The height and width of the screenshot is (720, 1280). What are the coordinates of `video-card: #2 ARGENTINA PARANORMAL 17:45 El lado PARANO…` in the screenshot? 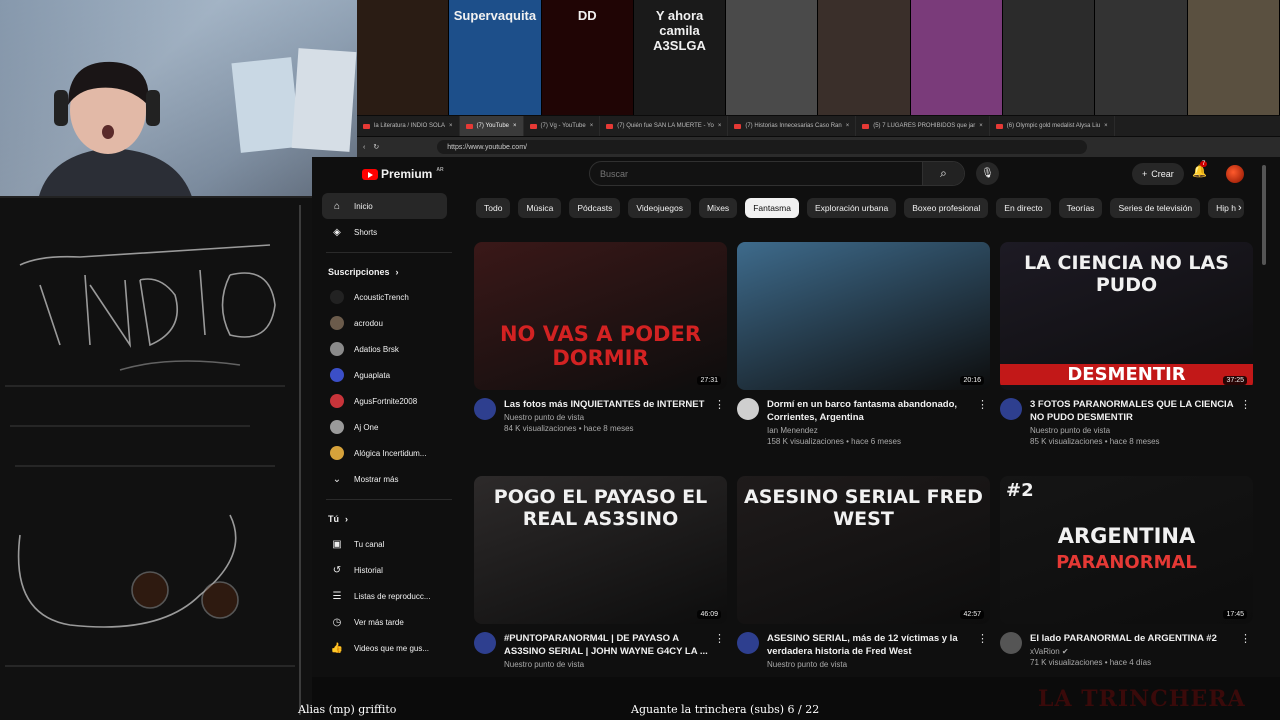 It's located at (1126, 571).